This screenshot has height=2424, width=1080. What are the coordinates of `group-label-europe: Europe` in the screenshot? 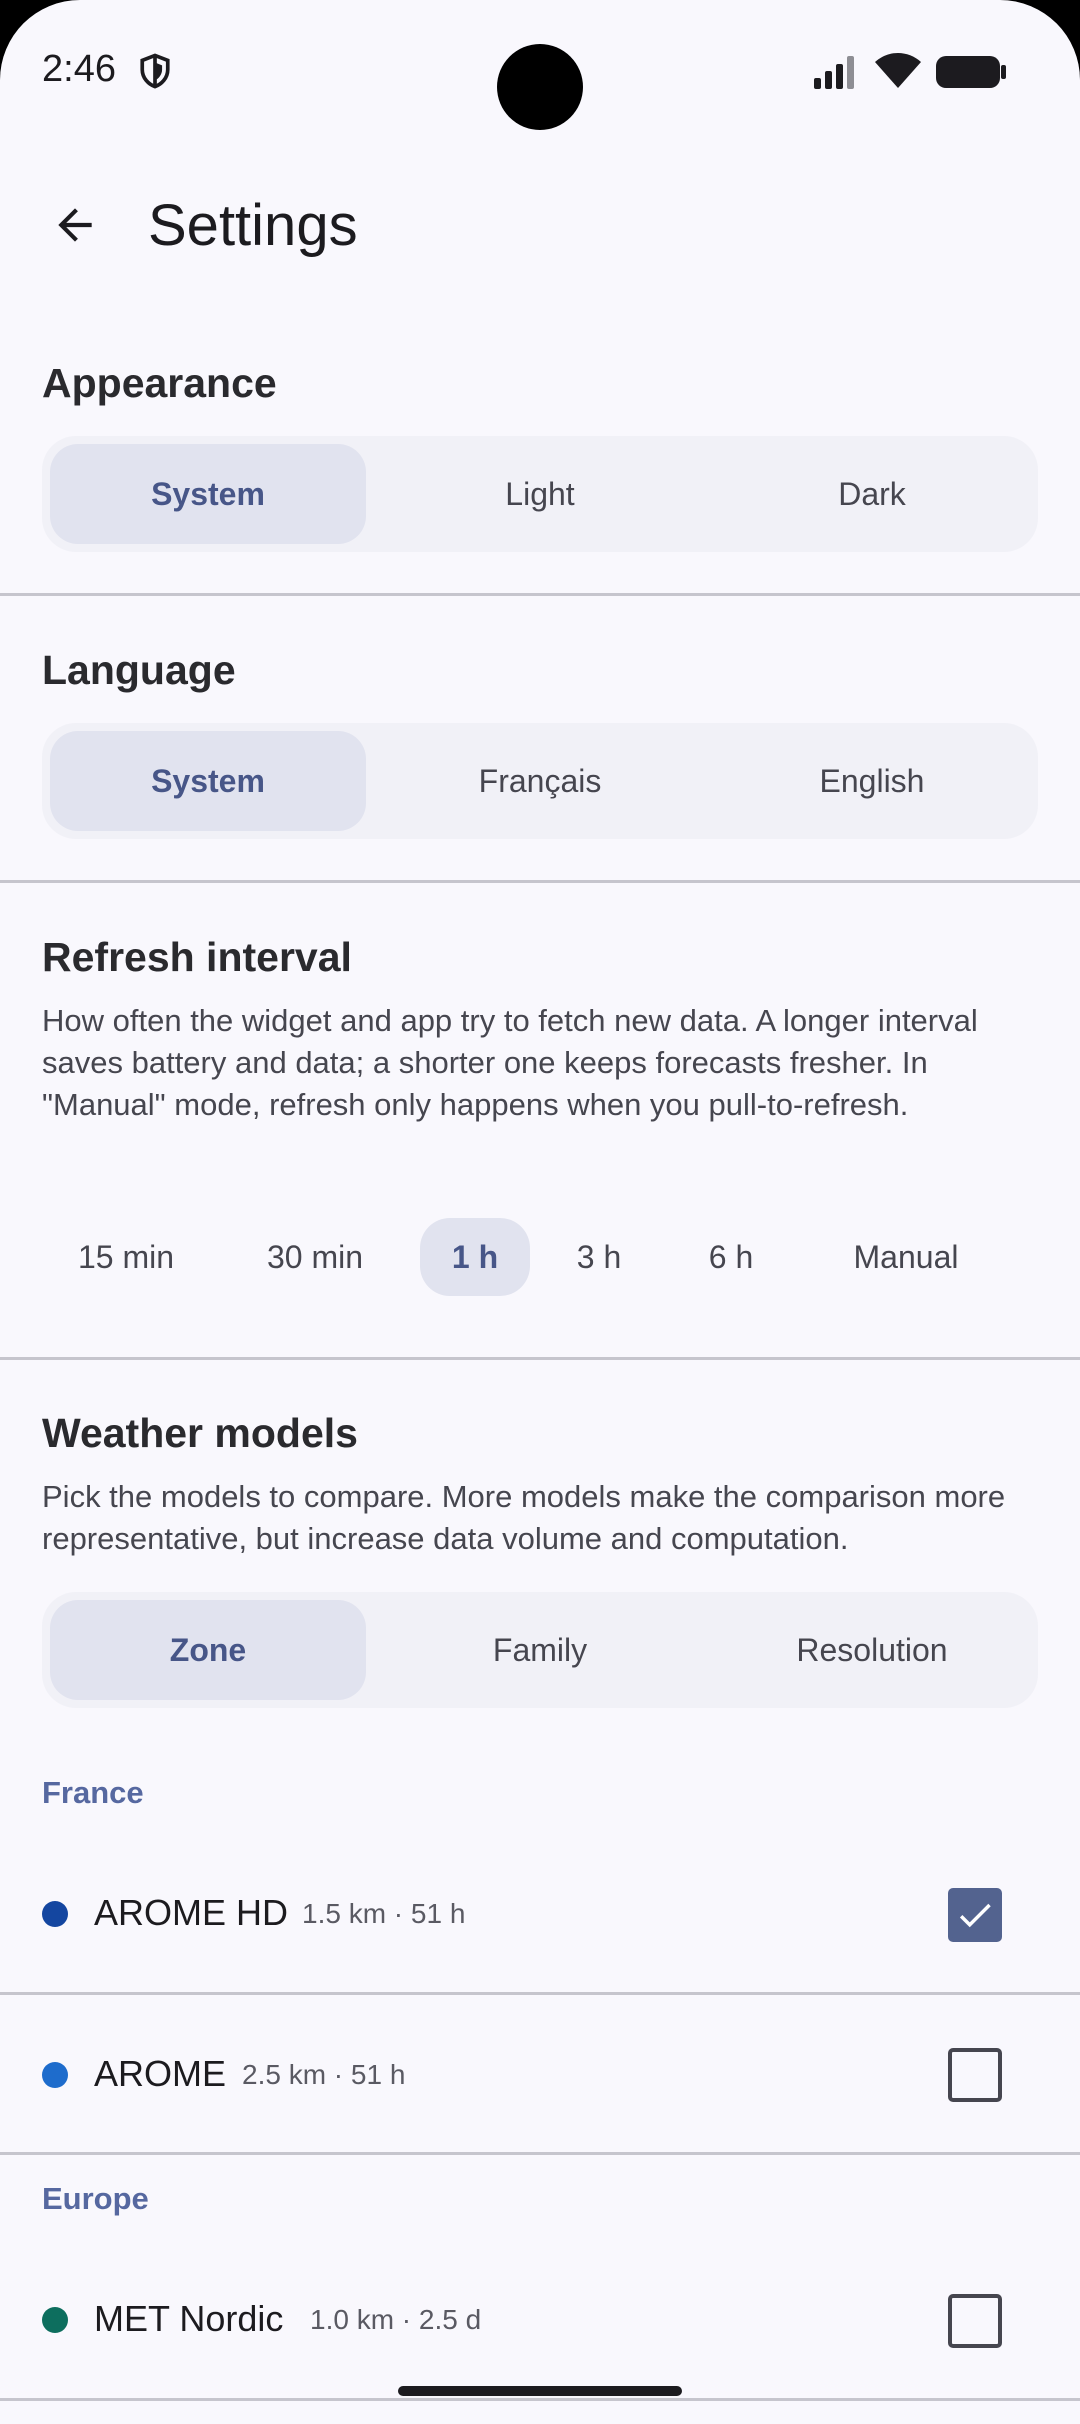 It's located at (95, 2198).